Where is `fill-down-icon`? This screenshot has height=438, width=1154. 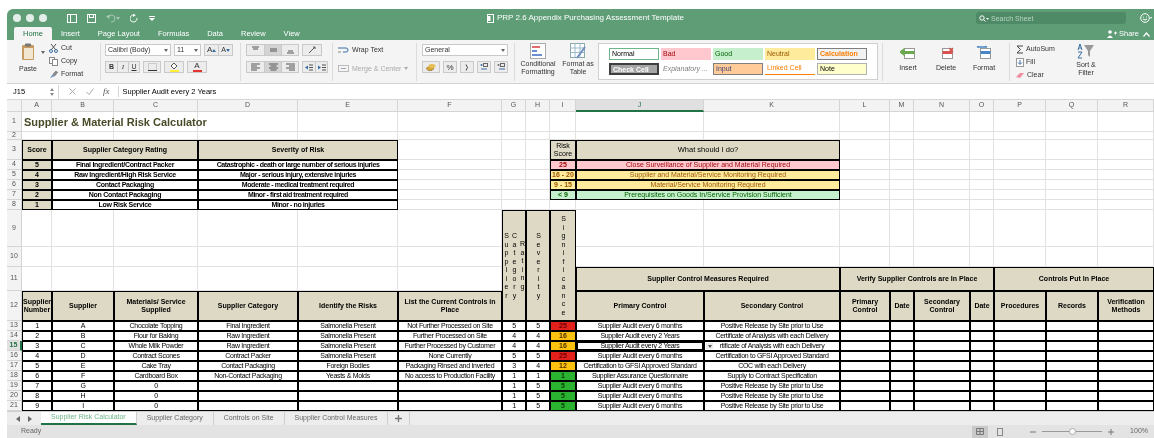
fill-down-icon is located at coordinates (1020, 62).